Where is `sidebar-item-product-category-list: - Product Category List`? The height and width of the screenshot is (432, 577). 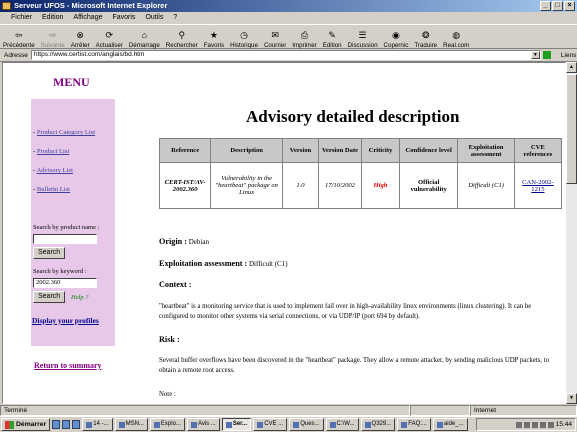
sidebar-item-product-category-list: - Product Category List is located at coordinates (64, 132).